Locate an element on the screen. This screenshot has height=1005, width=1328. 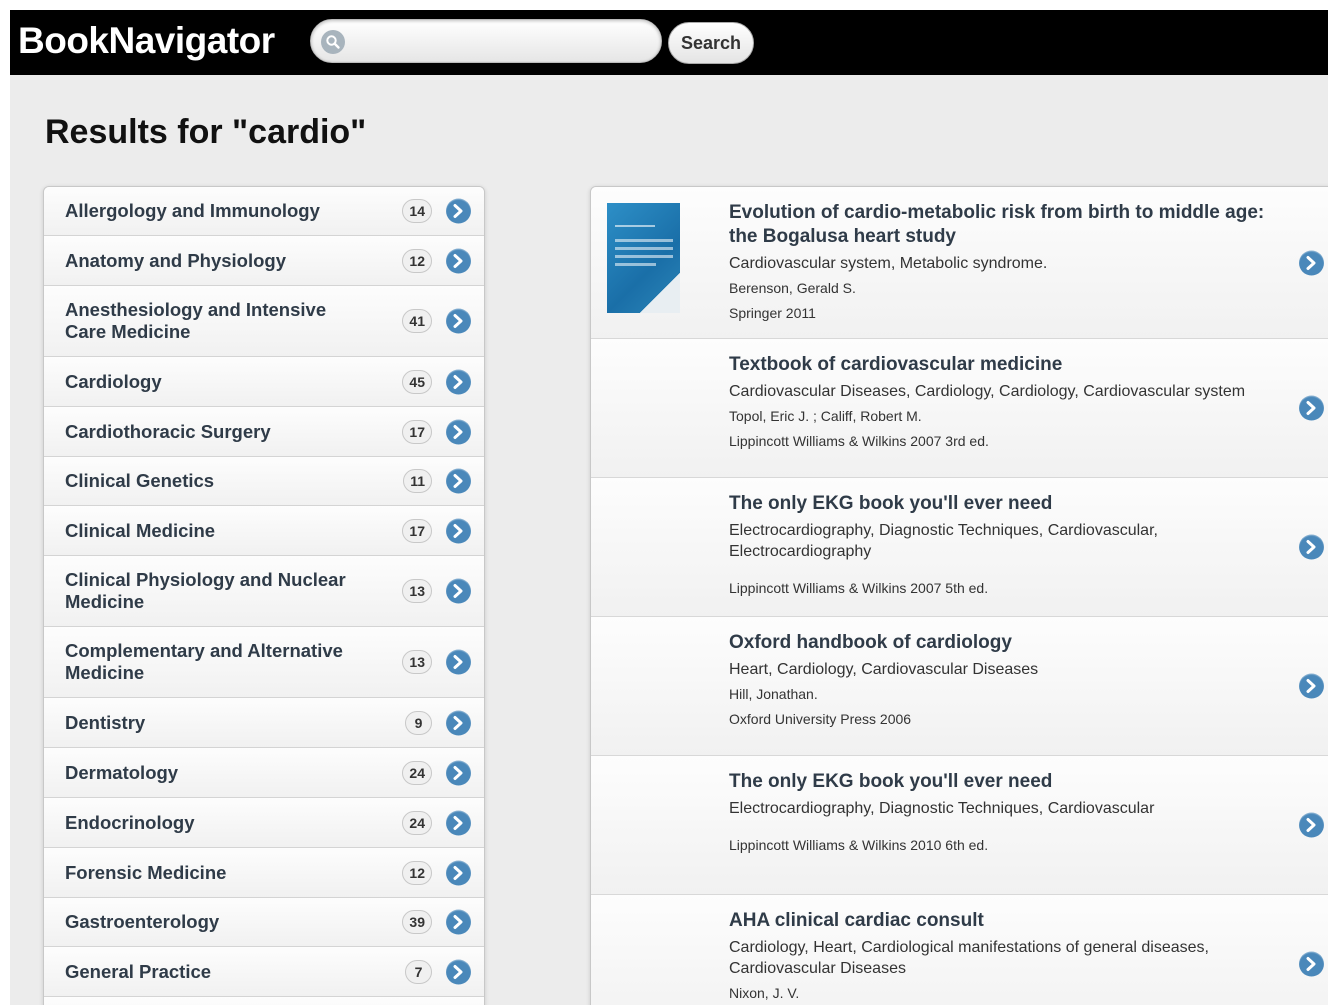
category-item: Allergology and Immunology 14 is located at coordinates (264, 211).